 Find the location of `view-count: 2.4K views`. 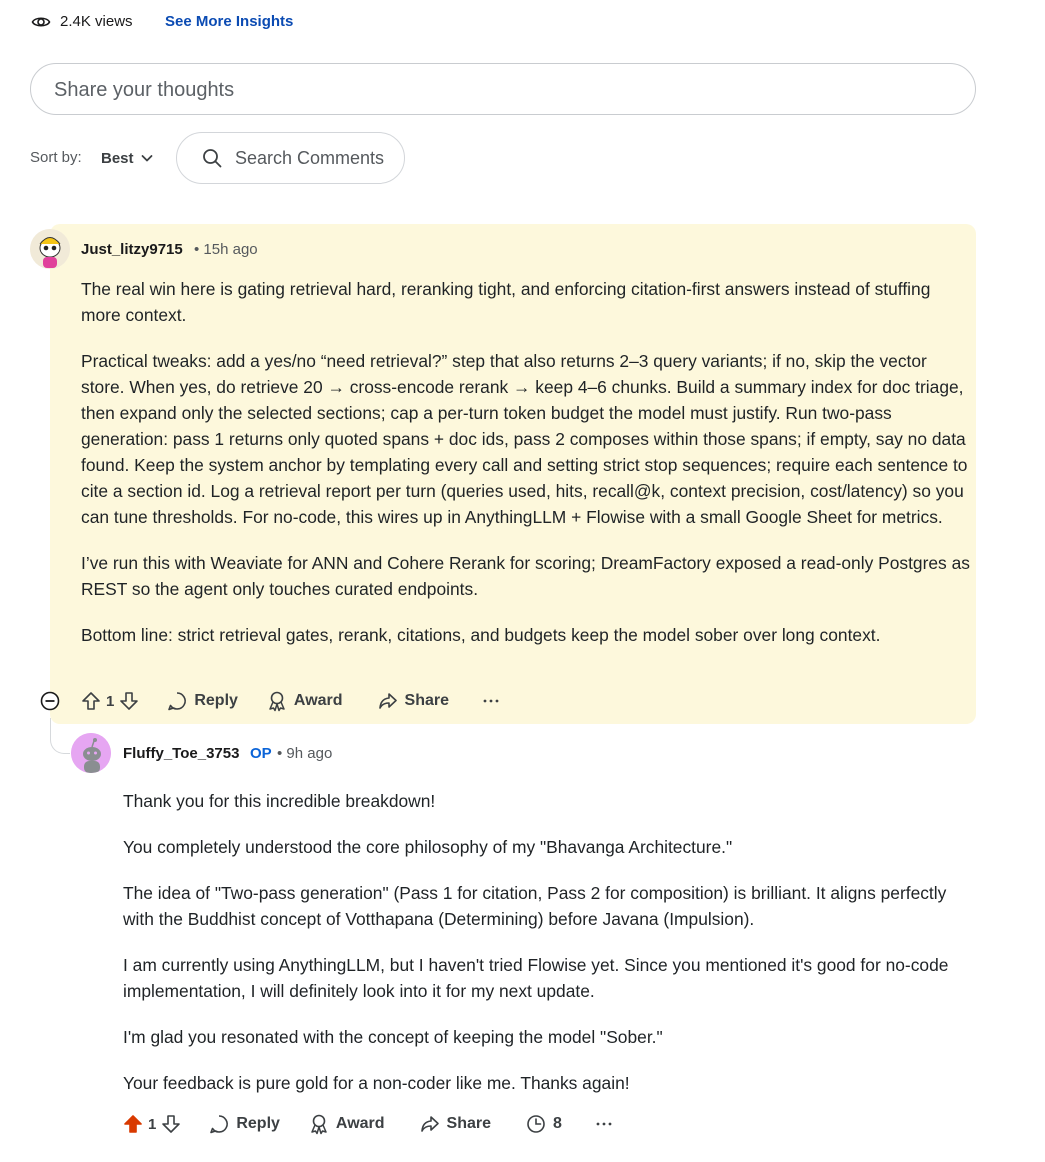

view-count: 2.4K views is located at coordinates (96, 21).